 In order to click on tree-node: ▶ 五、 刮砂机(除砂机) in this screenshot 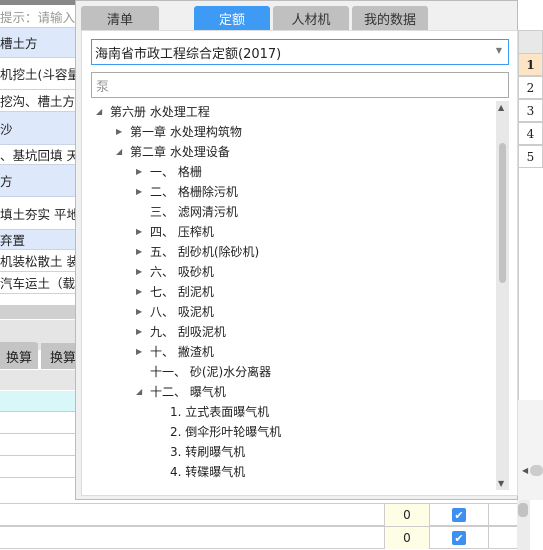, I will do `click(197, 251)`.